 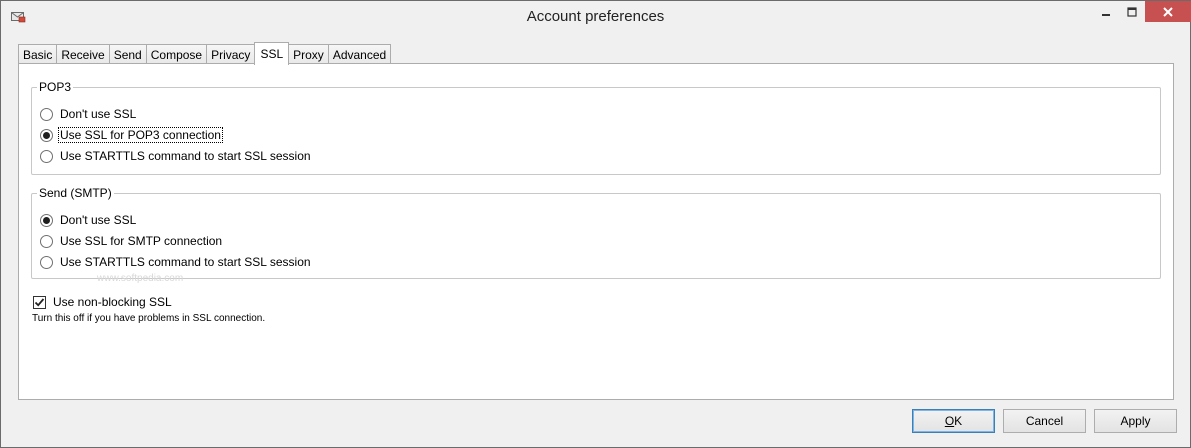 What do you see at coordinates (140, 278) in the screenshot?
I see `watermark-text: www.softpedia.com` at bounding box center [140, 278].